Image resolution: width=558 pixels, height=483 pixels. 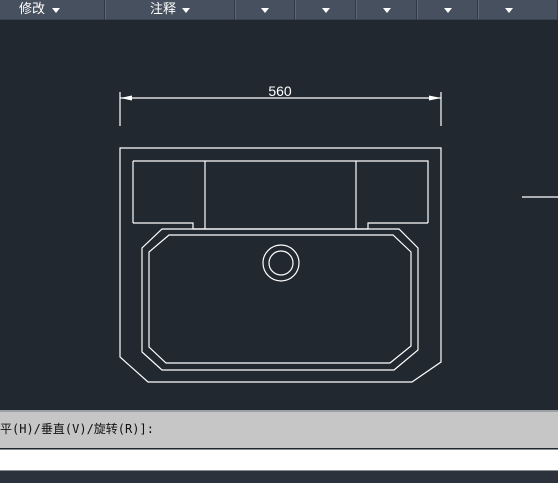 What do you see at coordinates (163, 9) in the screenshot?
I see `annotate-panel-label: 注释` at bounding box center [163, 9].